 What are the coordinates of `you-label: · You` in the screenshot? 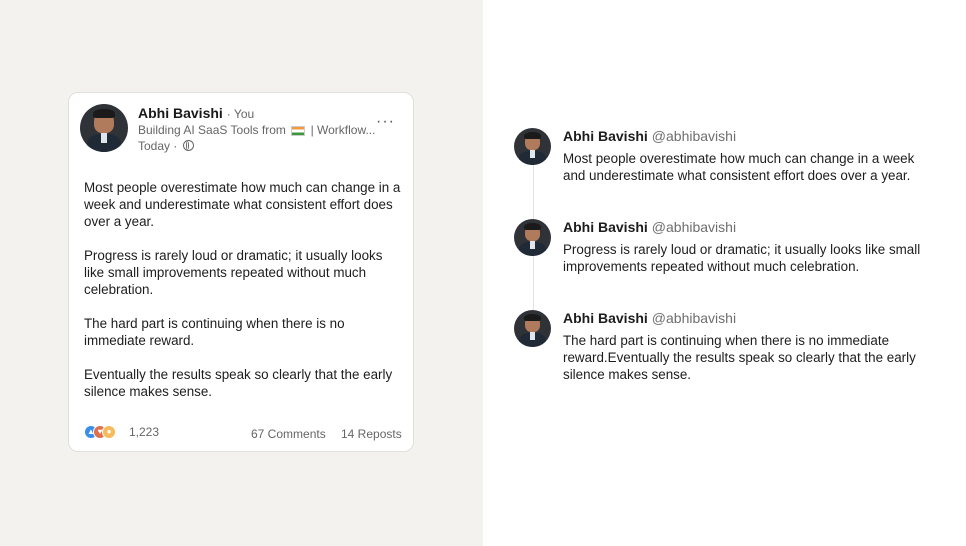 It's located at (240, 114).